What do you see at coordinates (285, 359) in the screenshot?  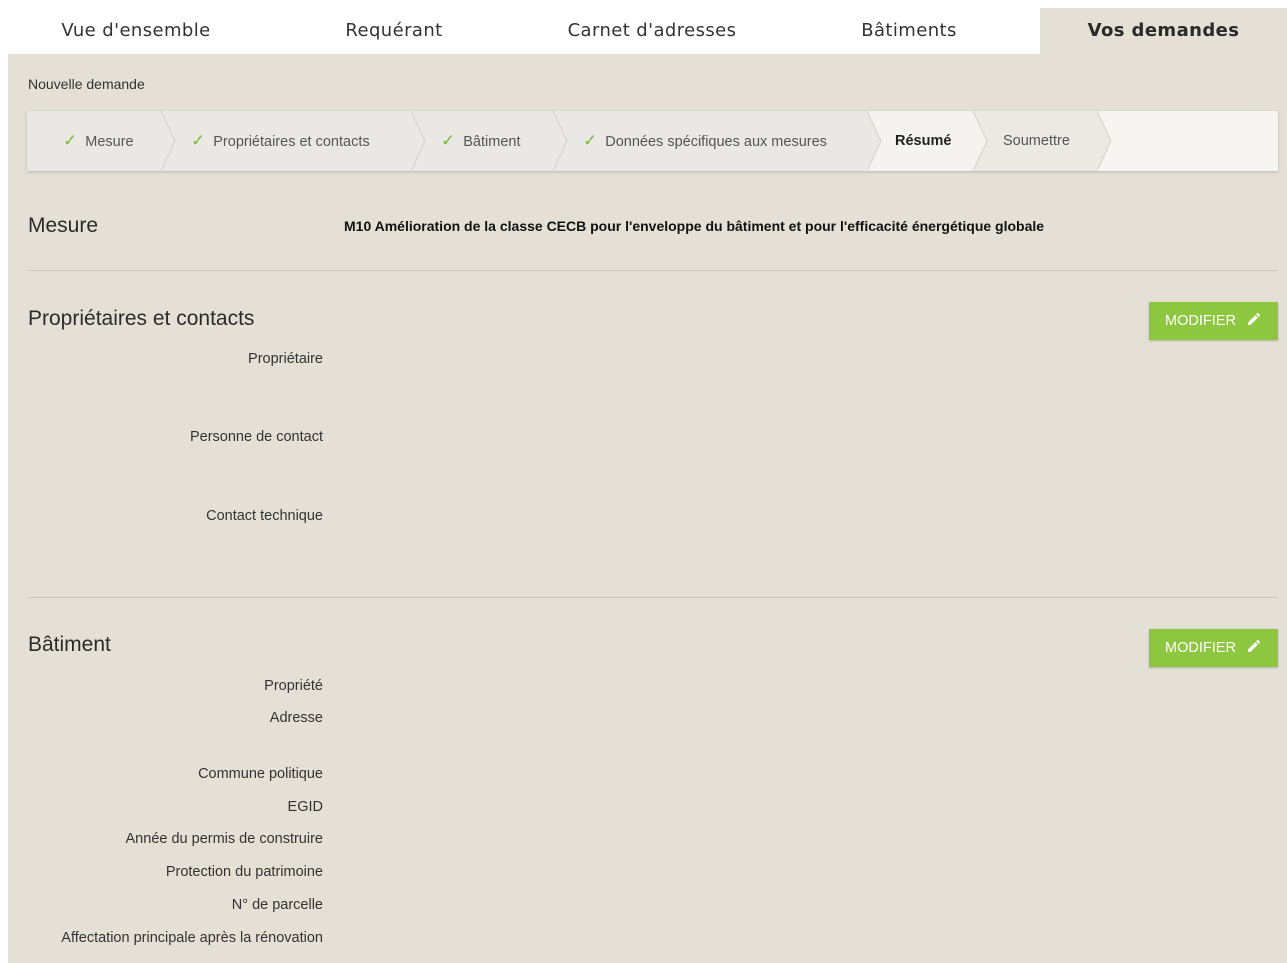 I see `label-proprietaire: Propriétaire` at bounding box center [285, 359].